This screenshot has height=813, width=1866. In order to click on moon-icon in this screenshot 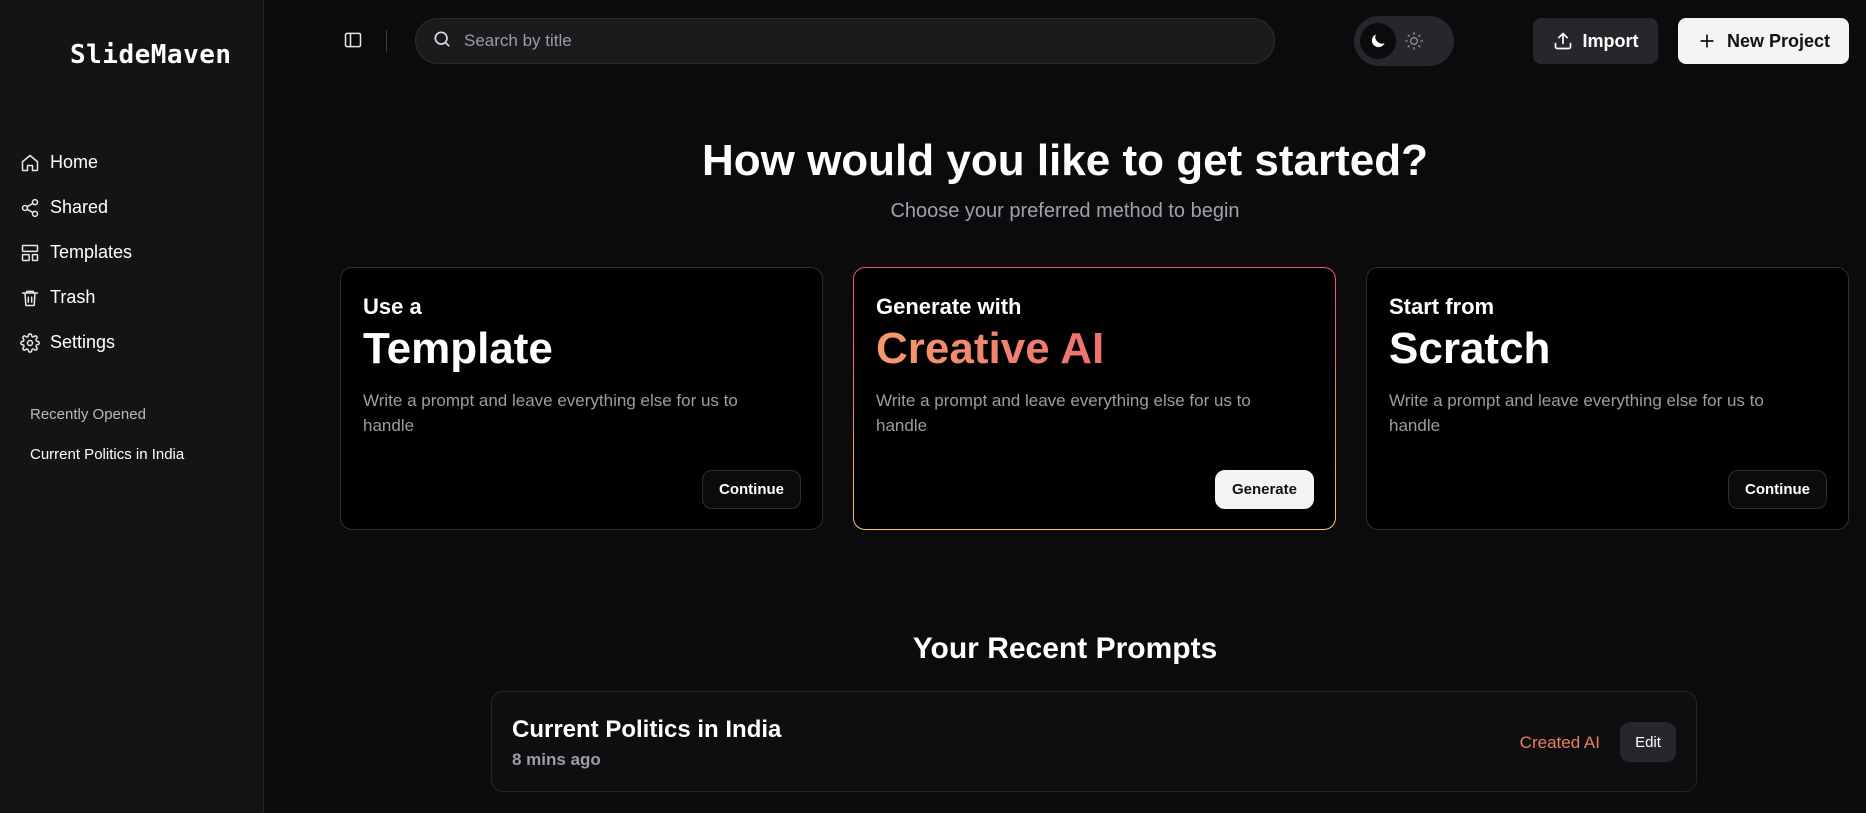, I will do `click(1378, 41)`.